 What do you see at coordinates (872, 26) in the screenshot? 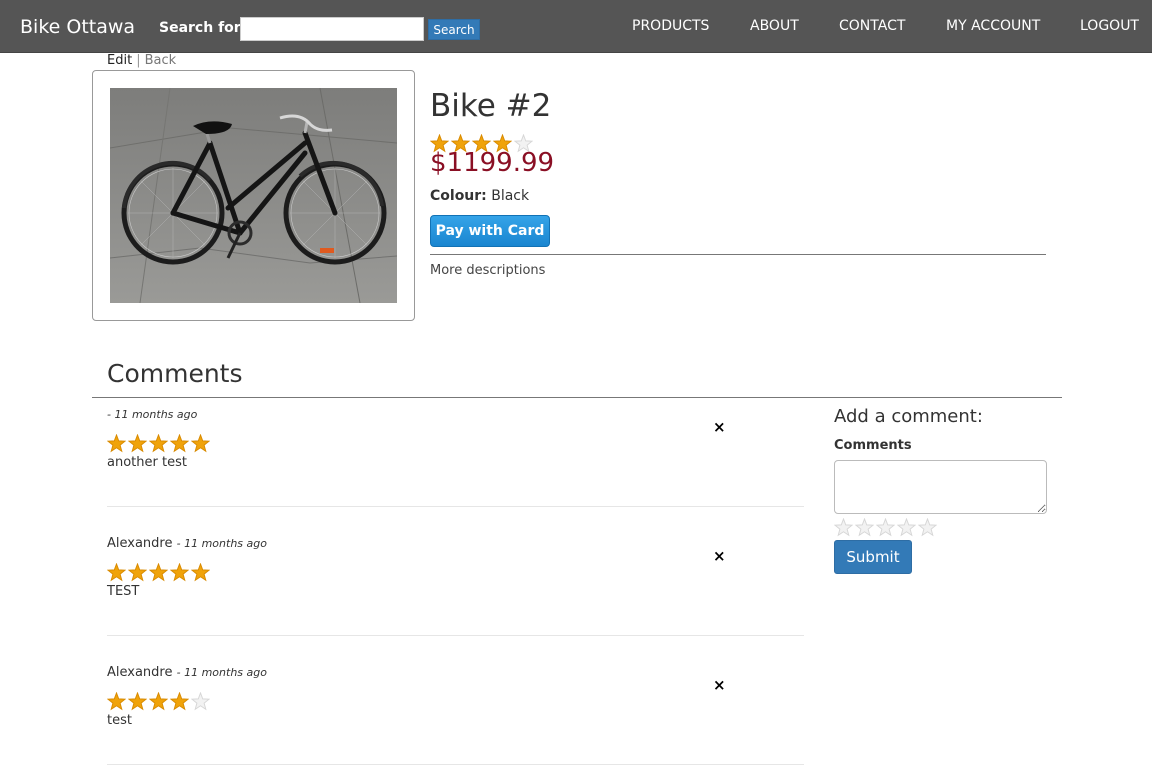
I see `nav-contact: CONTACT` at bounding box center [872, 26].